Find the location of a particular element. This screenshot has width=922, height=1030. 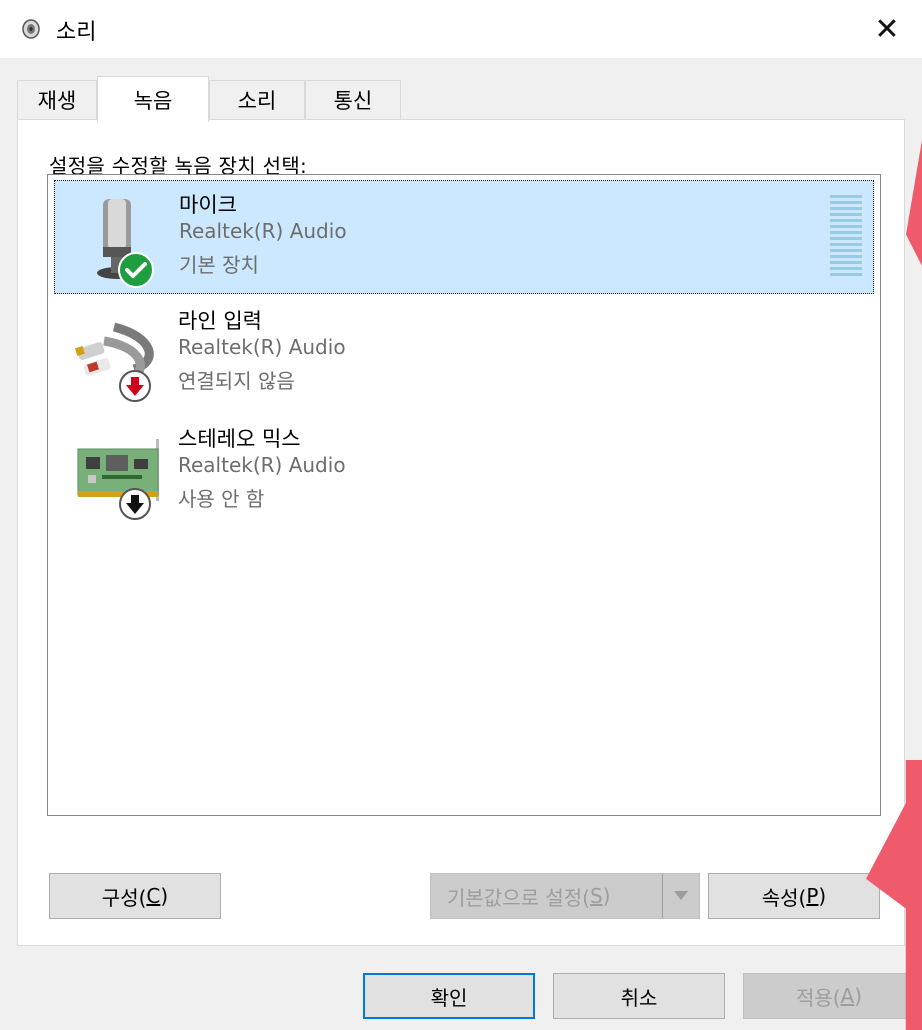

device-item-stereo-mix: 스테레오 믹스 Realtek(R) Audio 사용 안 함 is located at coordinates (464, 472).